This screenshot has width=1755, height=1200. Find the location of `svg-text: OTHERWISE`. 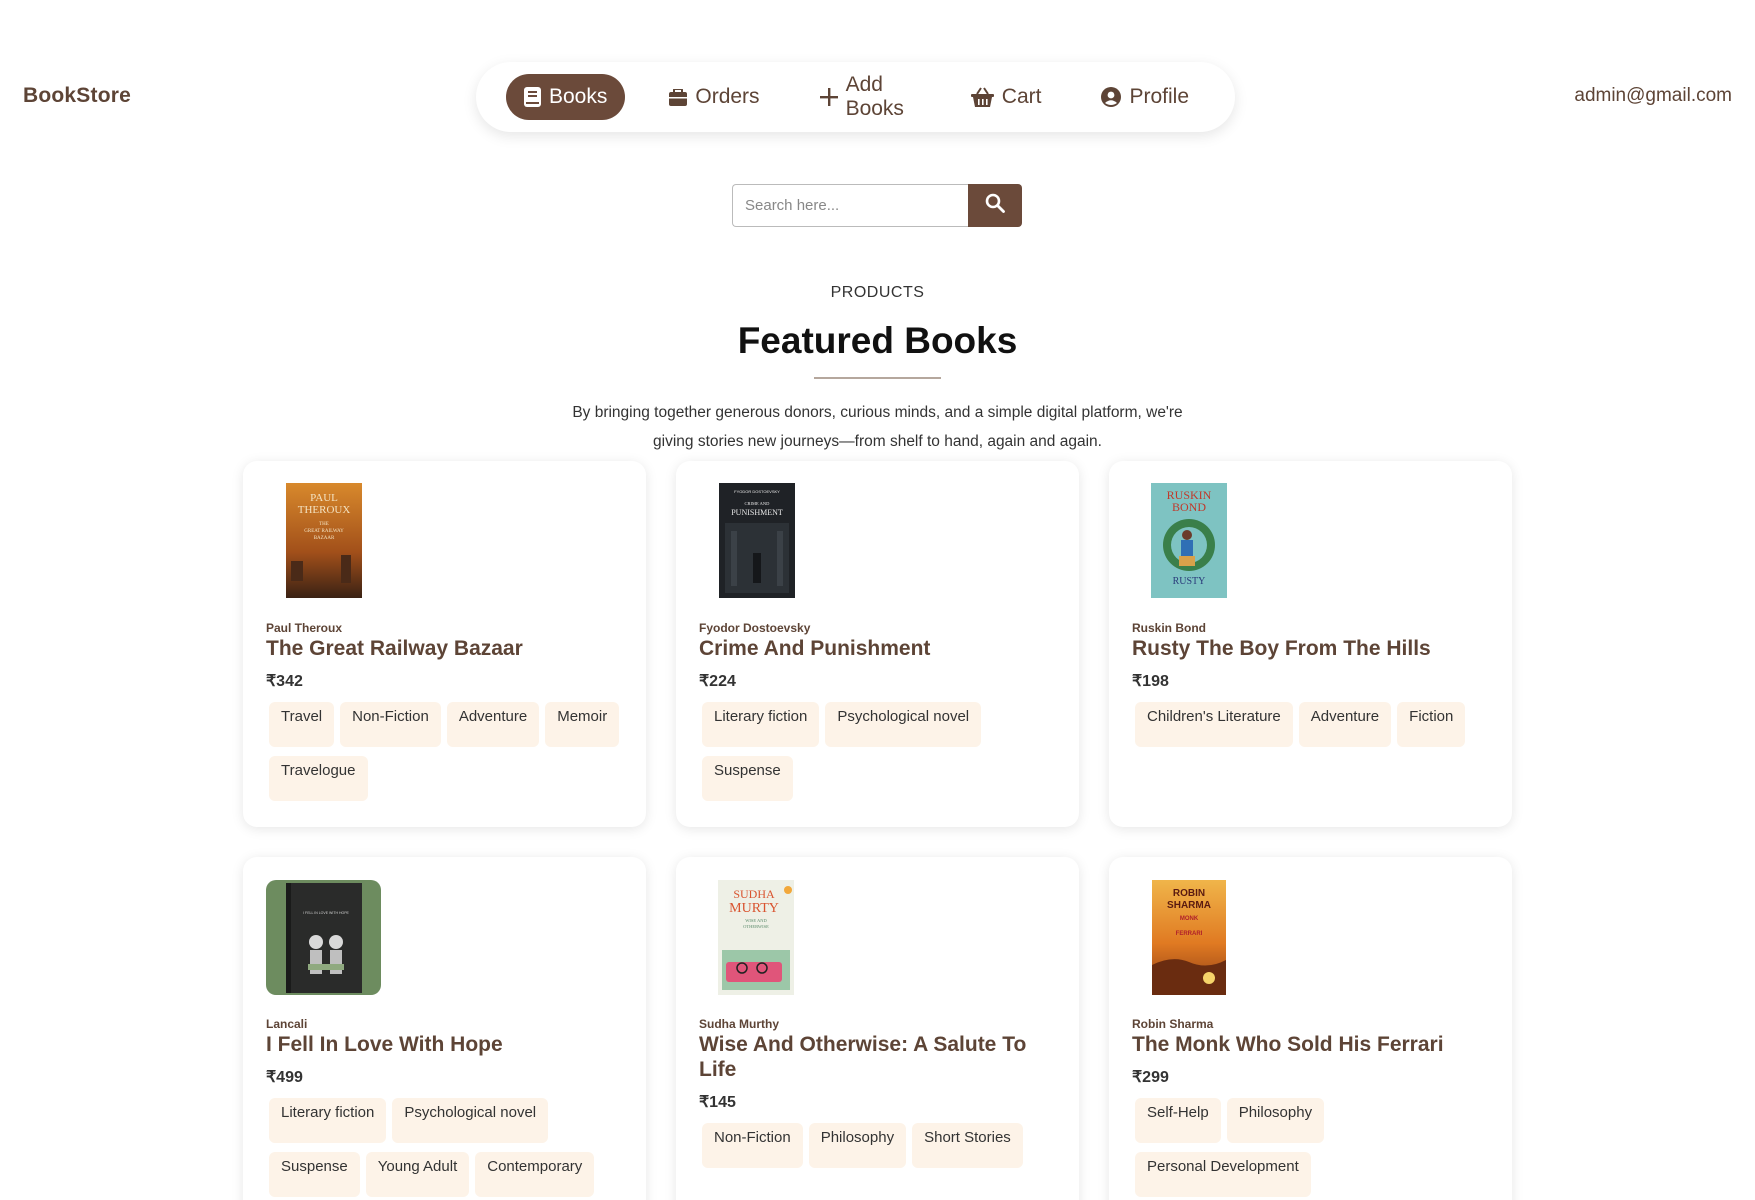

svg-text: OTHERWISE is located at coordinates (756, 926).